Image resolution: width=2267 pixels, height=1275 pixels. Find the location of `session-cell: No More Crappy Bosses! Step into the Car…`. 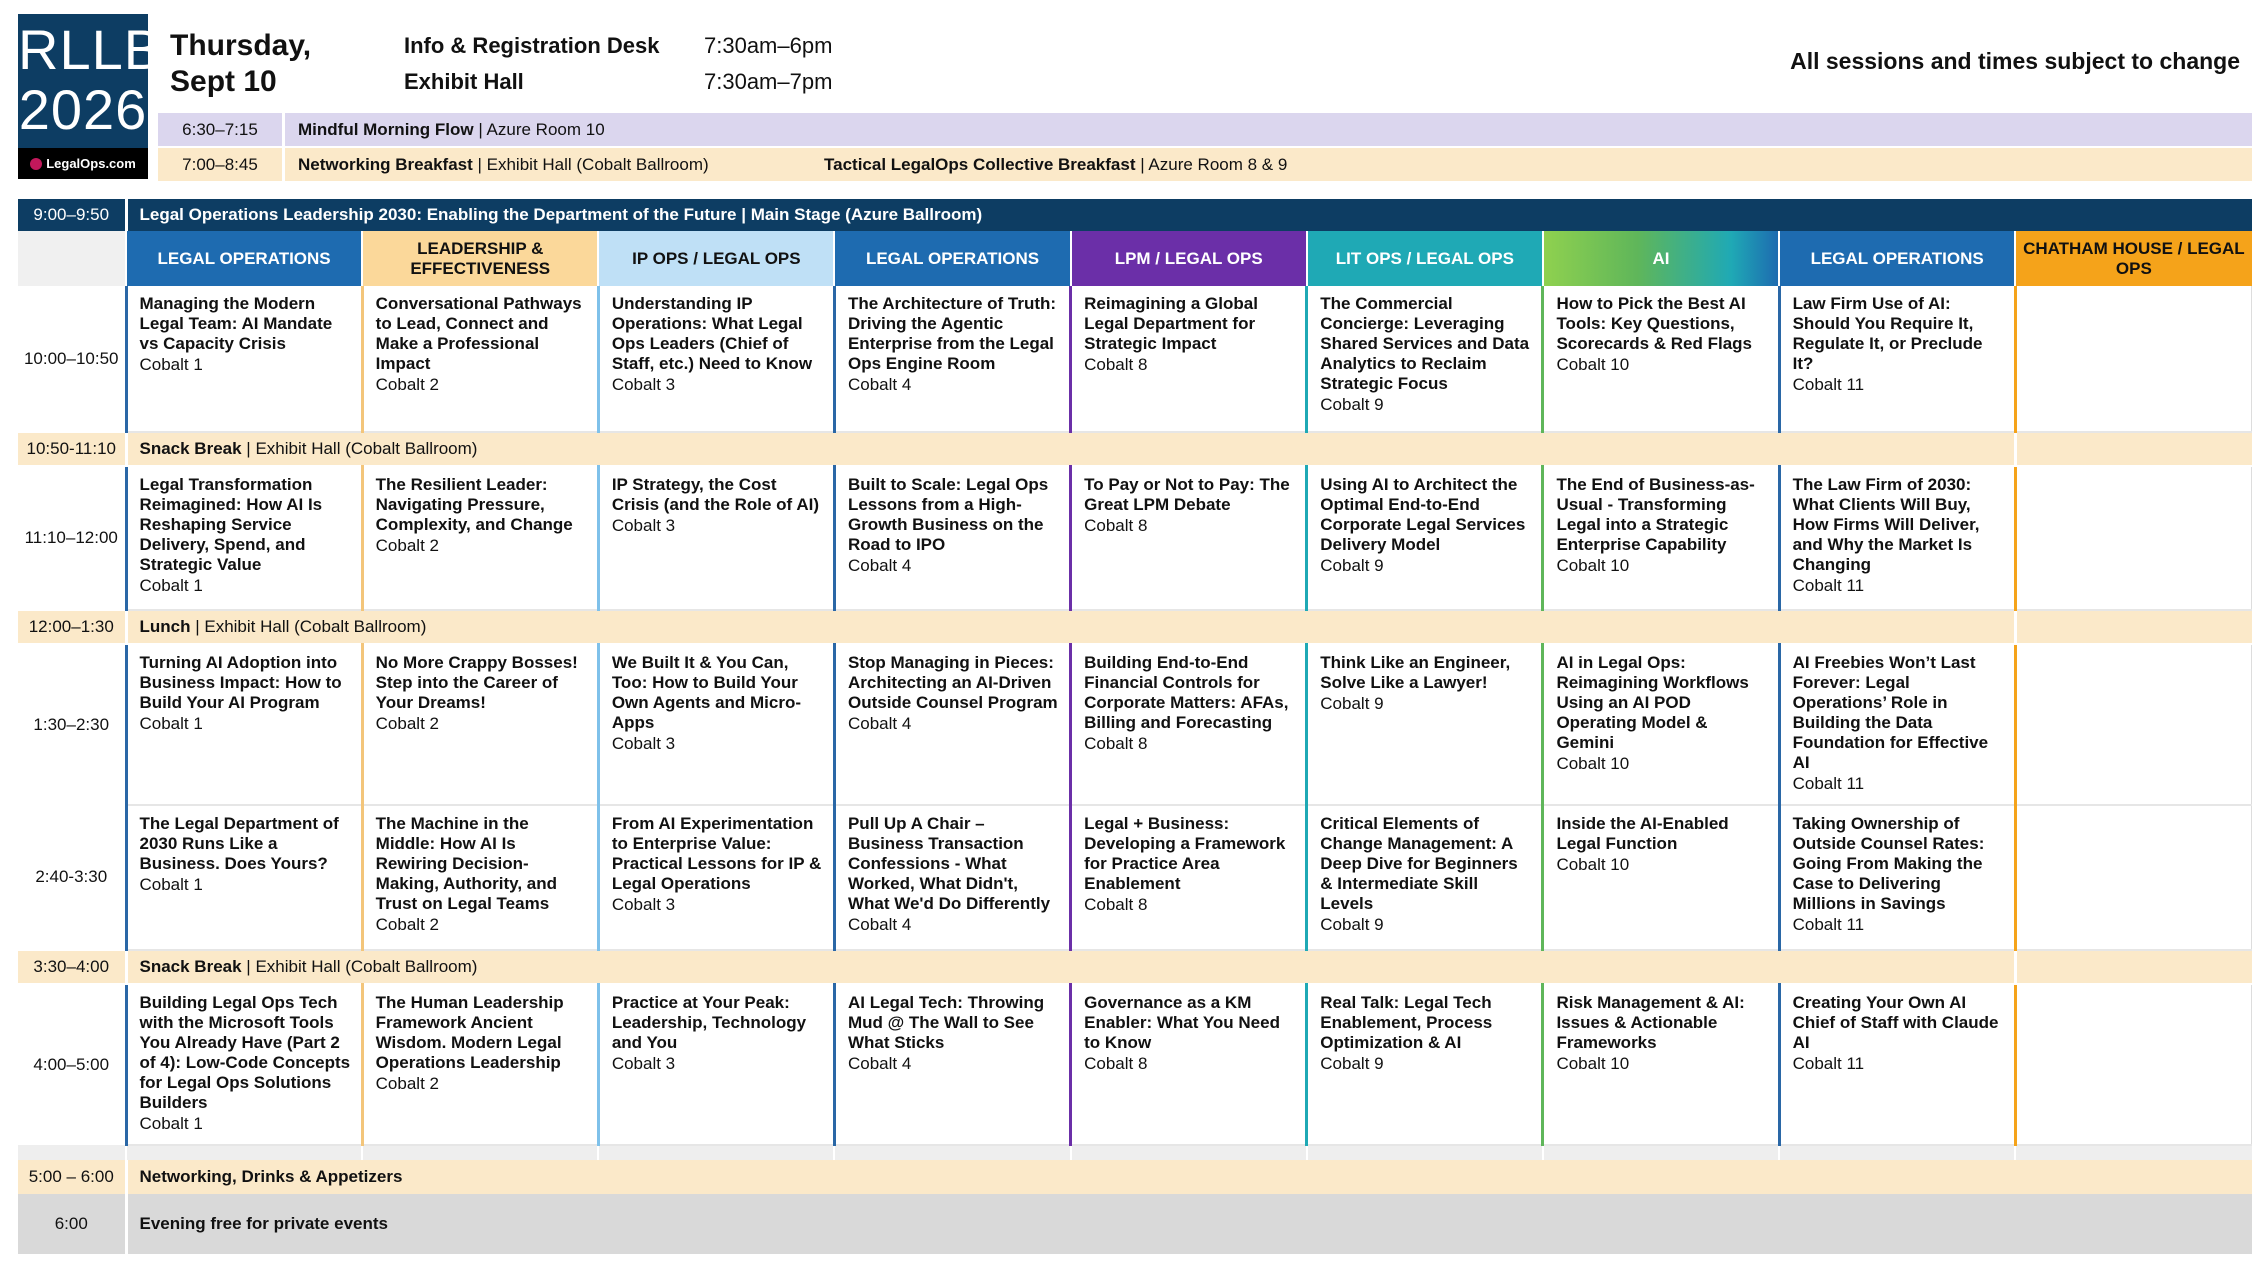

session-cell: No More Crappy Bosses! Step into the Car… is located at coordinates (479, 725).